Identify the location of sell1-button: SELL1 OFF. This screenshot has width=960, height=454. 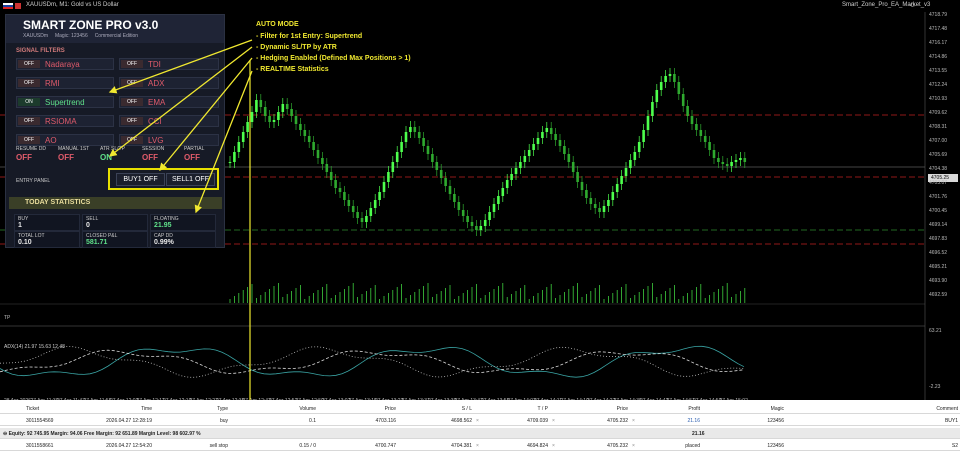
(190, 179).